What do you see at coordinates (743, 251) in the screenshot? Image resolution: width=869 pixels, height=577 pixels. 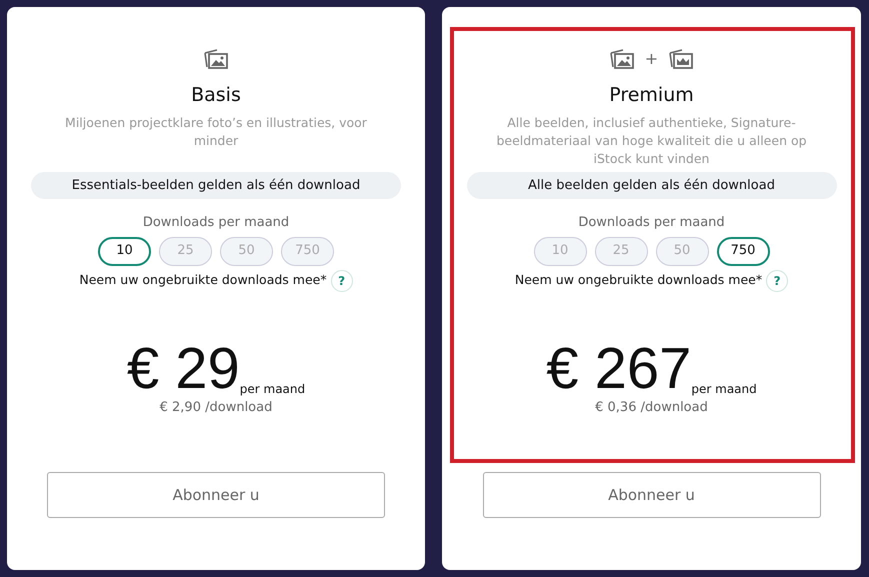 I see `download-option: 750` at bounding box center [743, 251].